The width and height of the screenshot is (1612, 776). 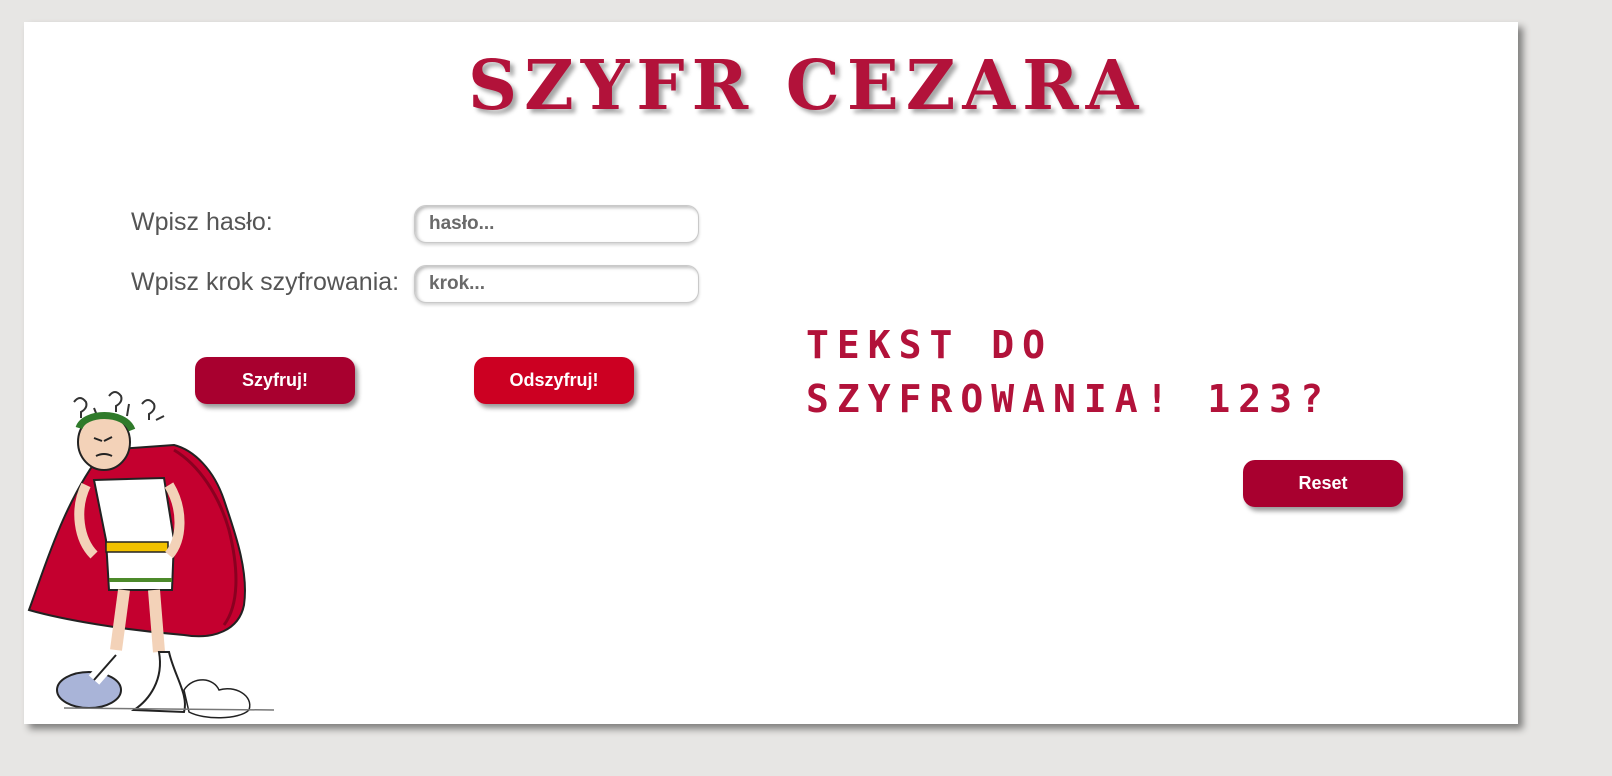 What do you see at coordinates (265, 282) in the screenshot?
I see `step-label: Wpisz krok szyfrowania:` at bounding box center [265, 282].